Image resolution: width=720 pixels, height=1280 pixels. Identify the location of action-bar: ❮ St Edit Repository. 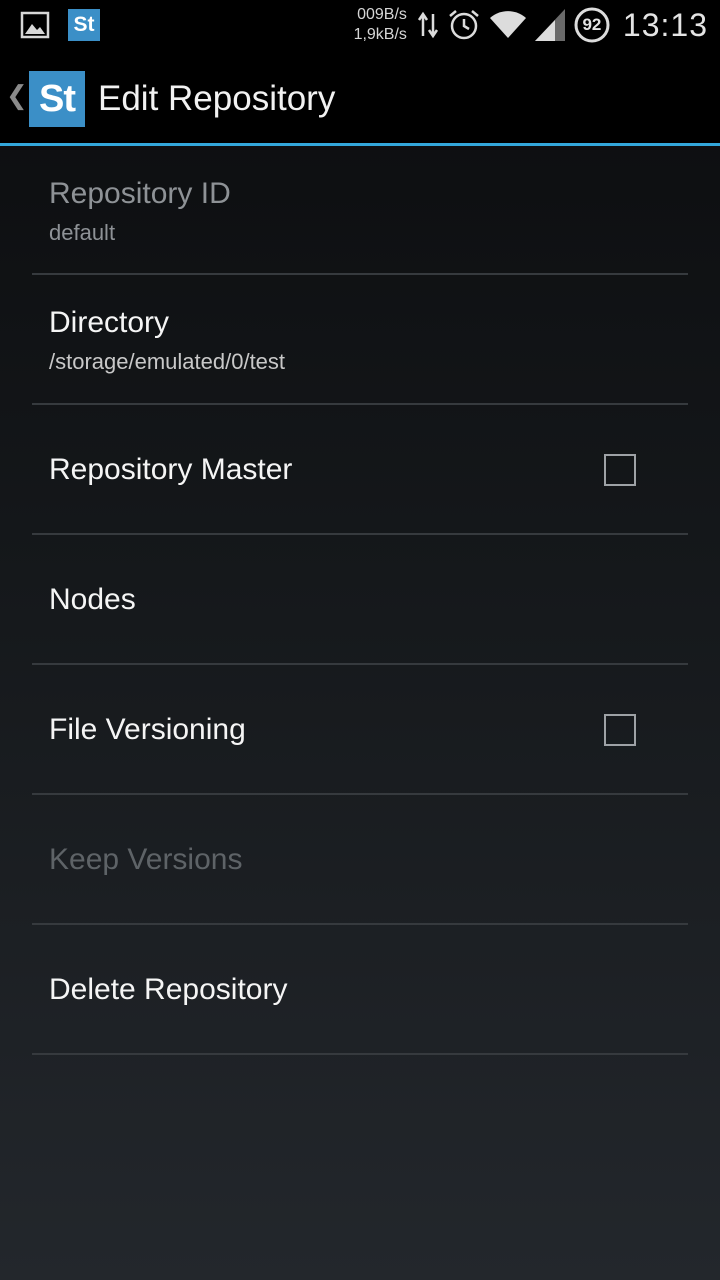
(360, 97).